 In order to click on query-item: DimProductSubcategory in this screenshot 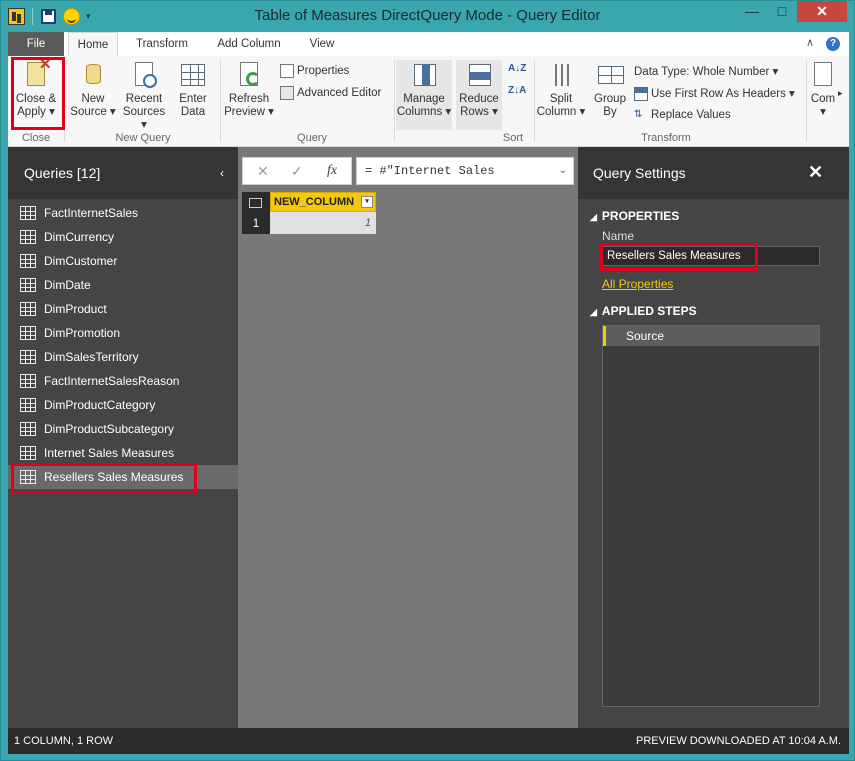, I will do `click(123, 429)`.